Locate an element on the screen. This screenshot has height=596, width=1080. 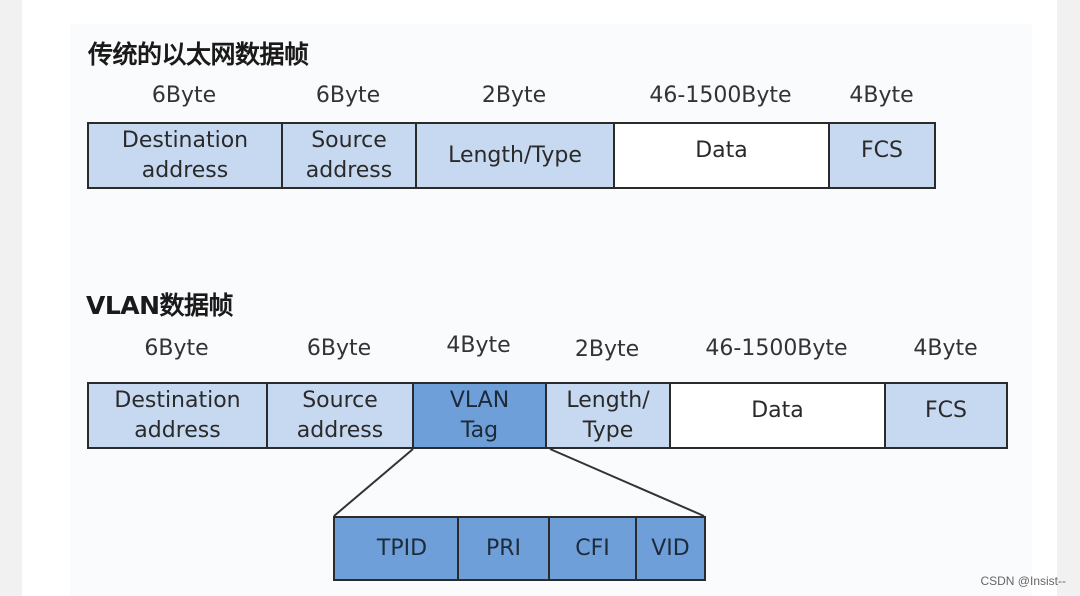
field-label: VID is located at coordinates (670, 548).